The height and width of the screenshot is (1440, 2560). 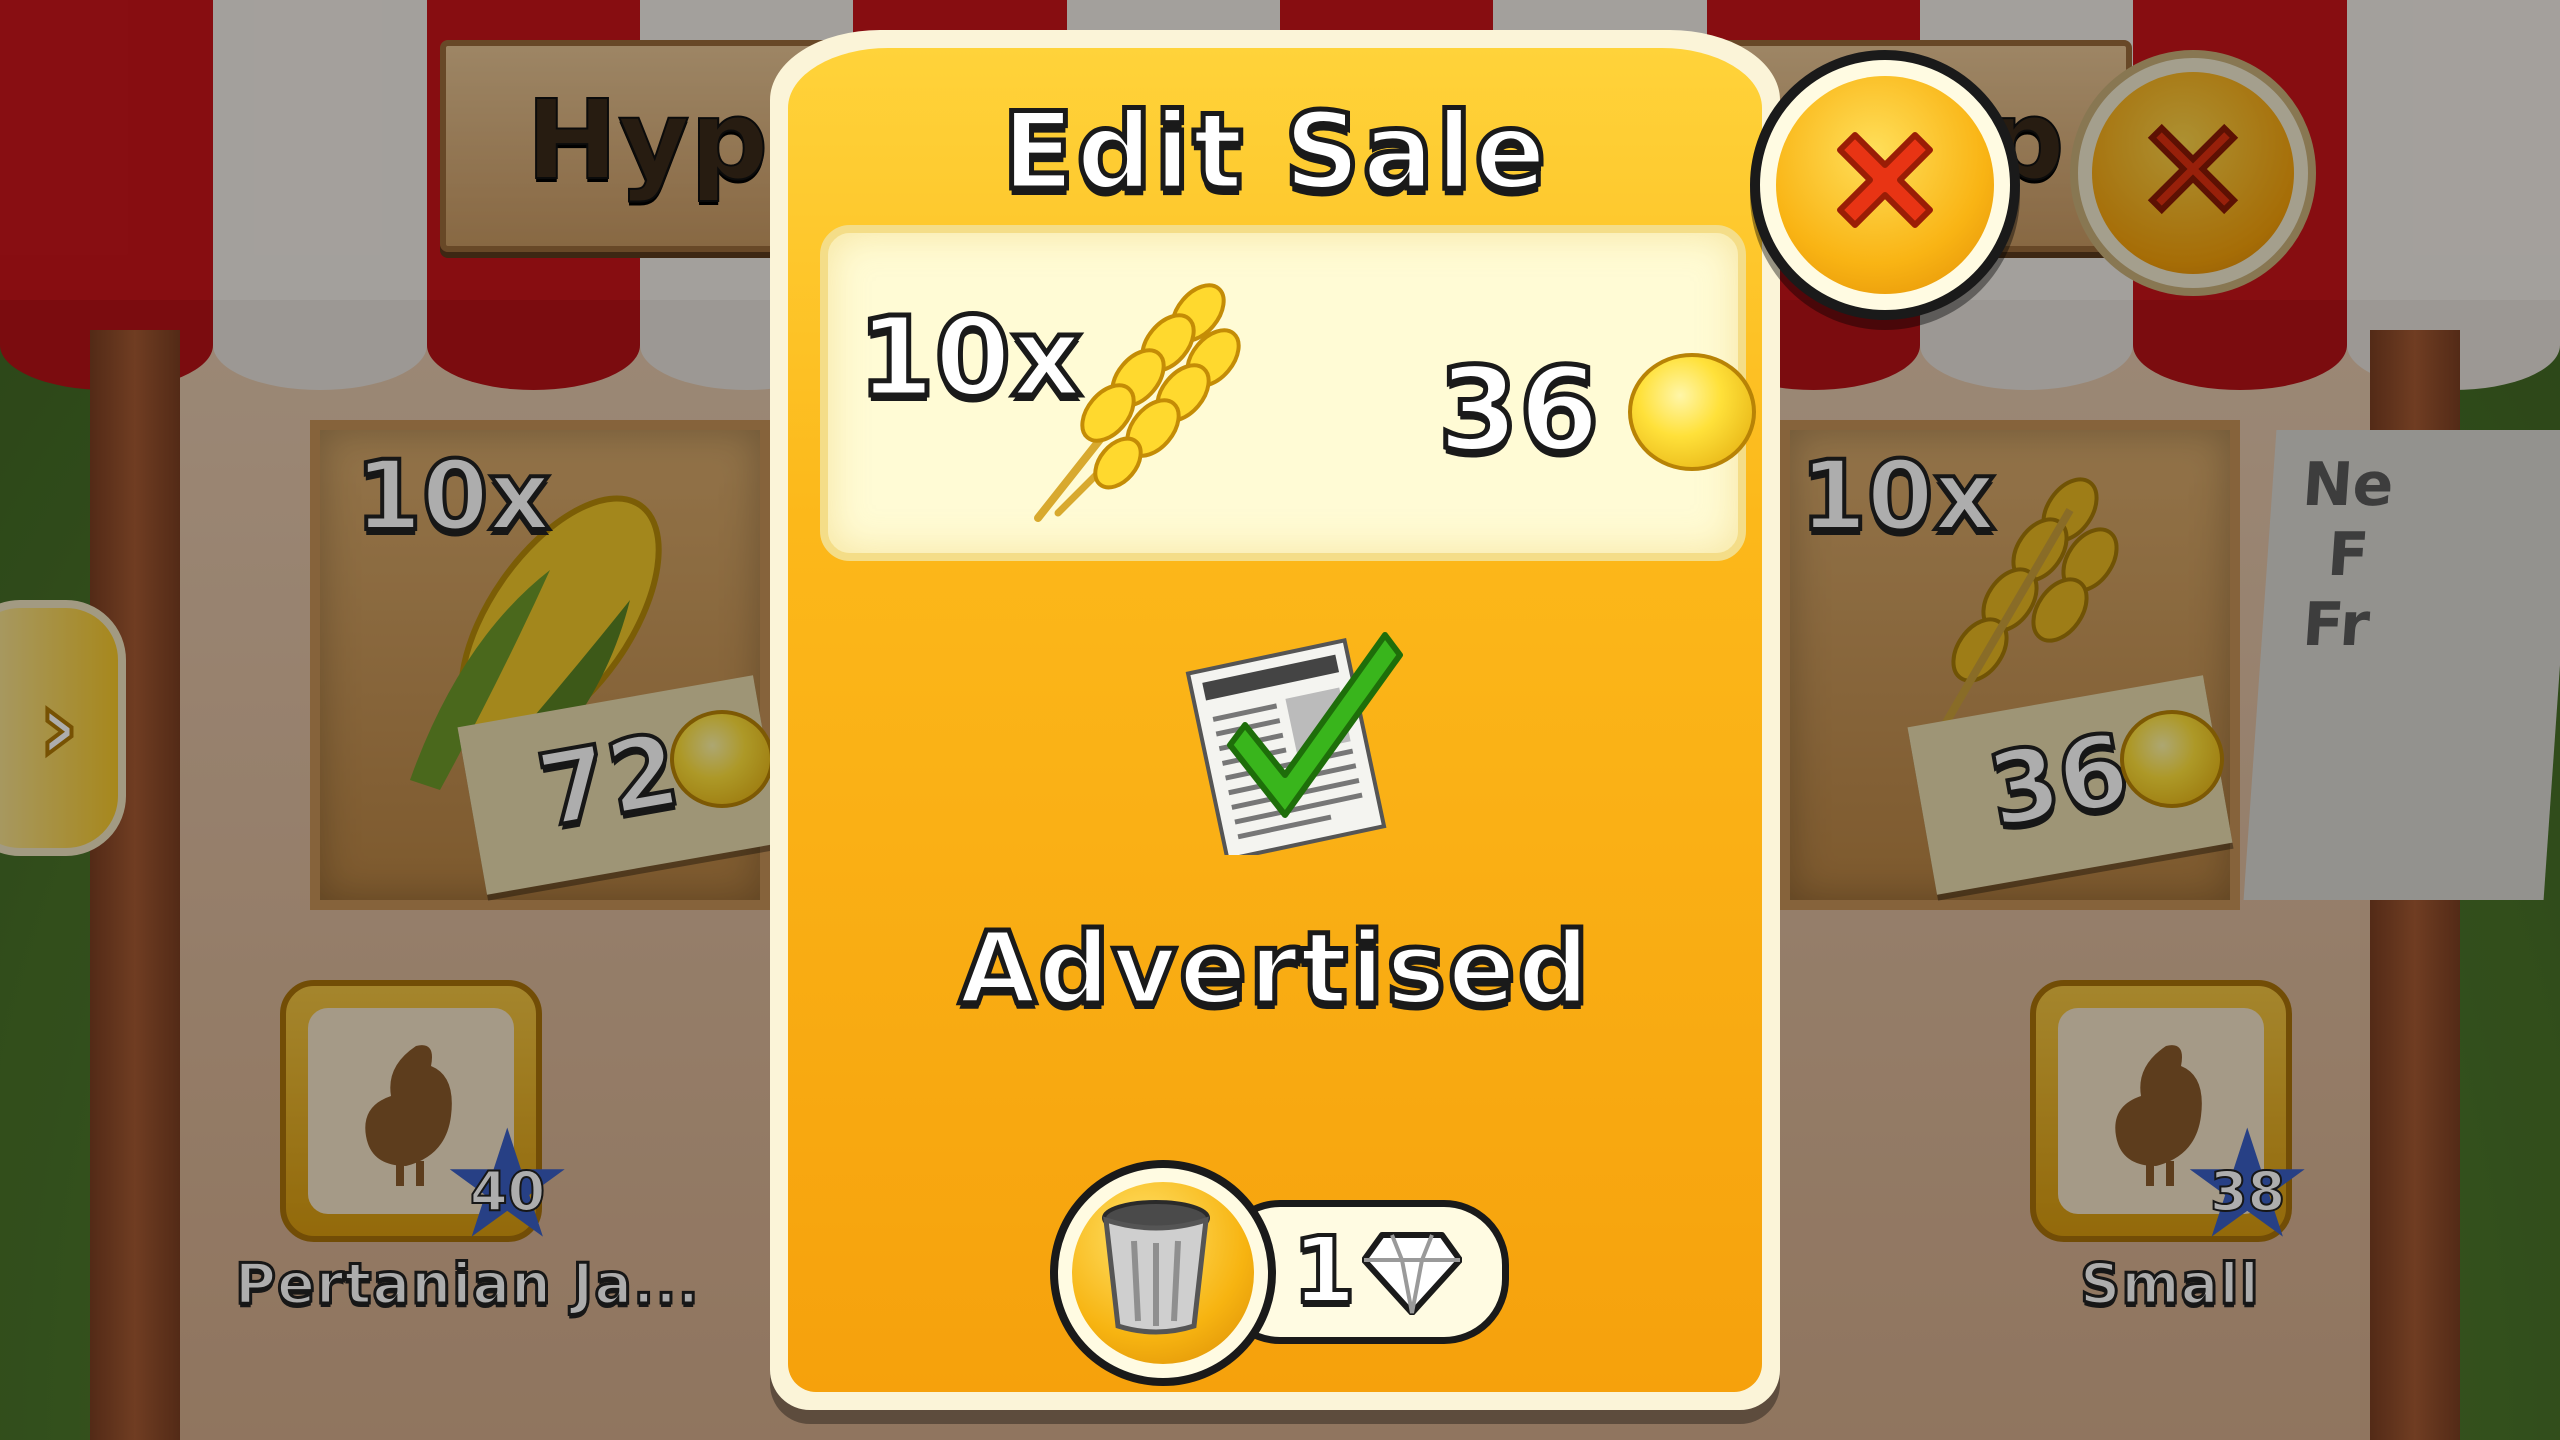 I want to click on delete-sale-button, so click(x=1163, y=1273).